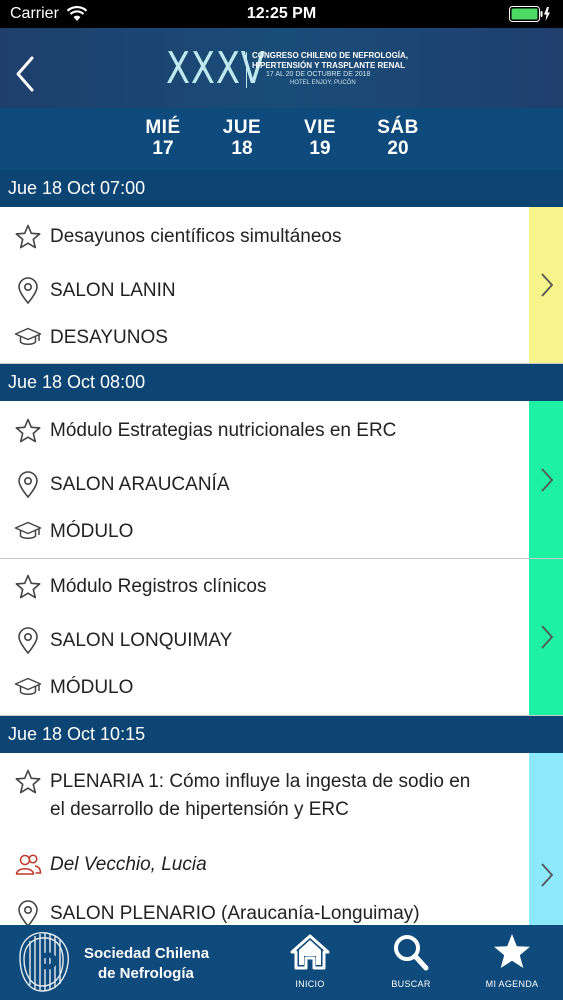  Describe the element at coordinates (398, 148) in the screenshot. I see `day-number: 20` at that location.